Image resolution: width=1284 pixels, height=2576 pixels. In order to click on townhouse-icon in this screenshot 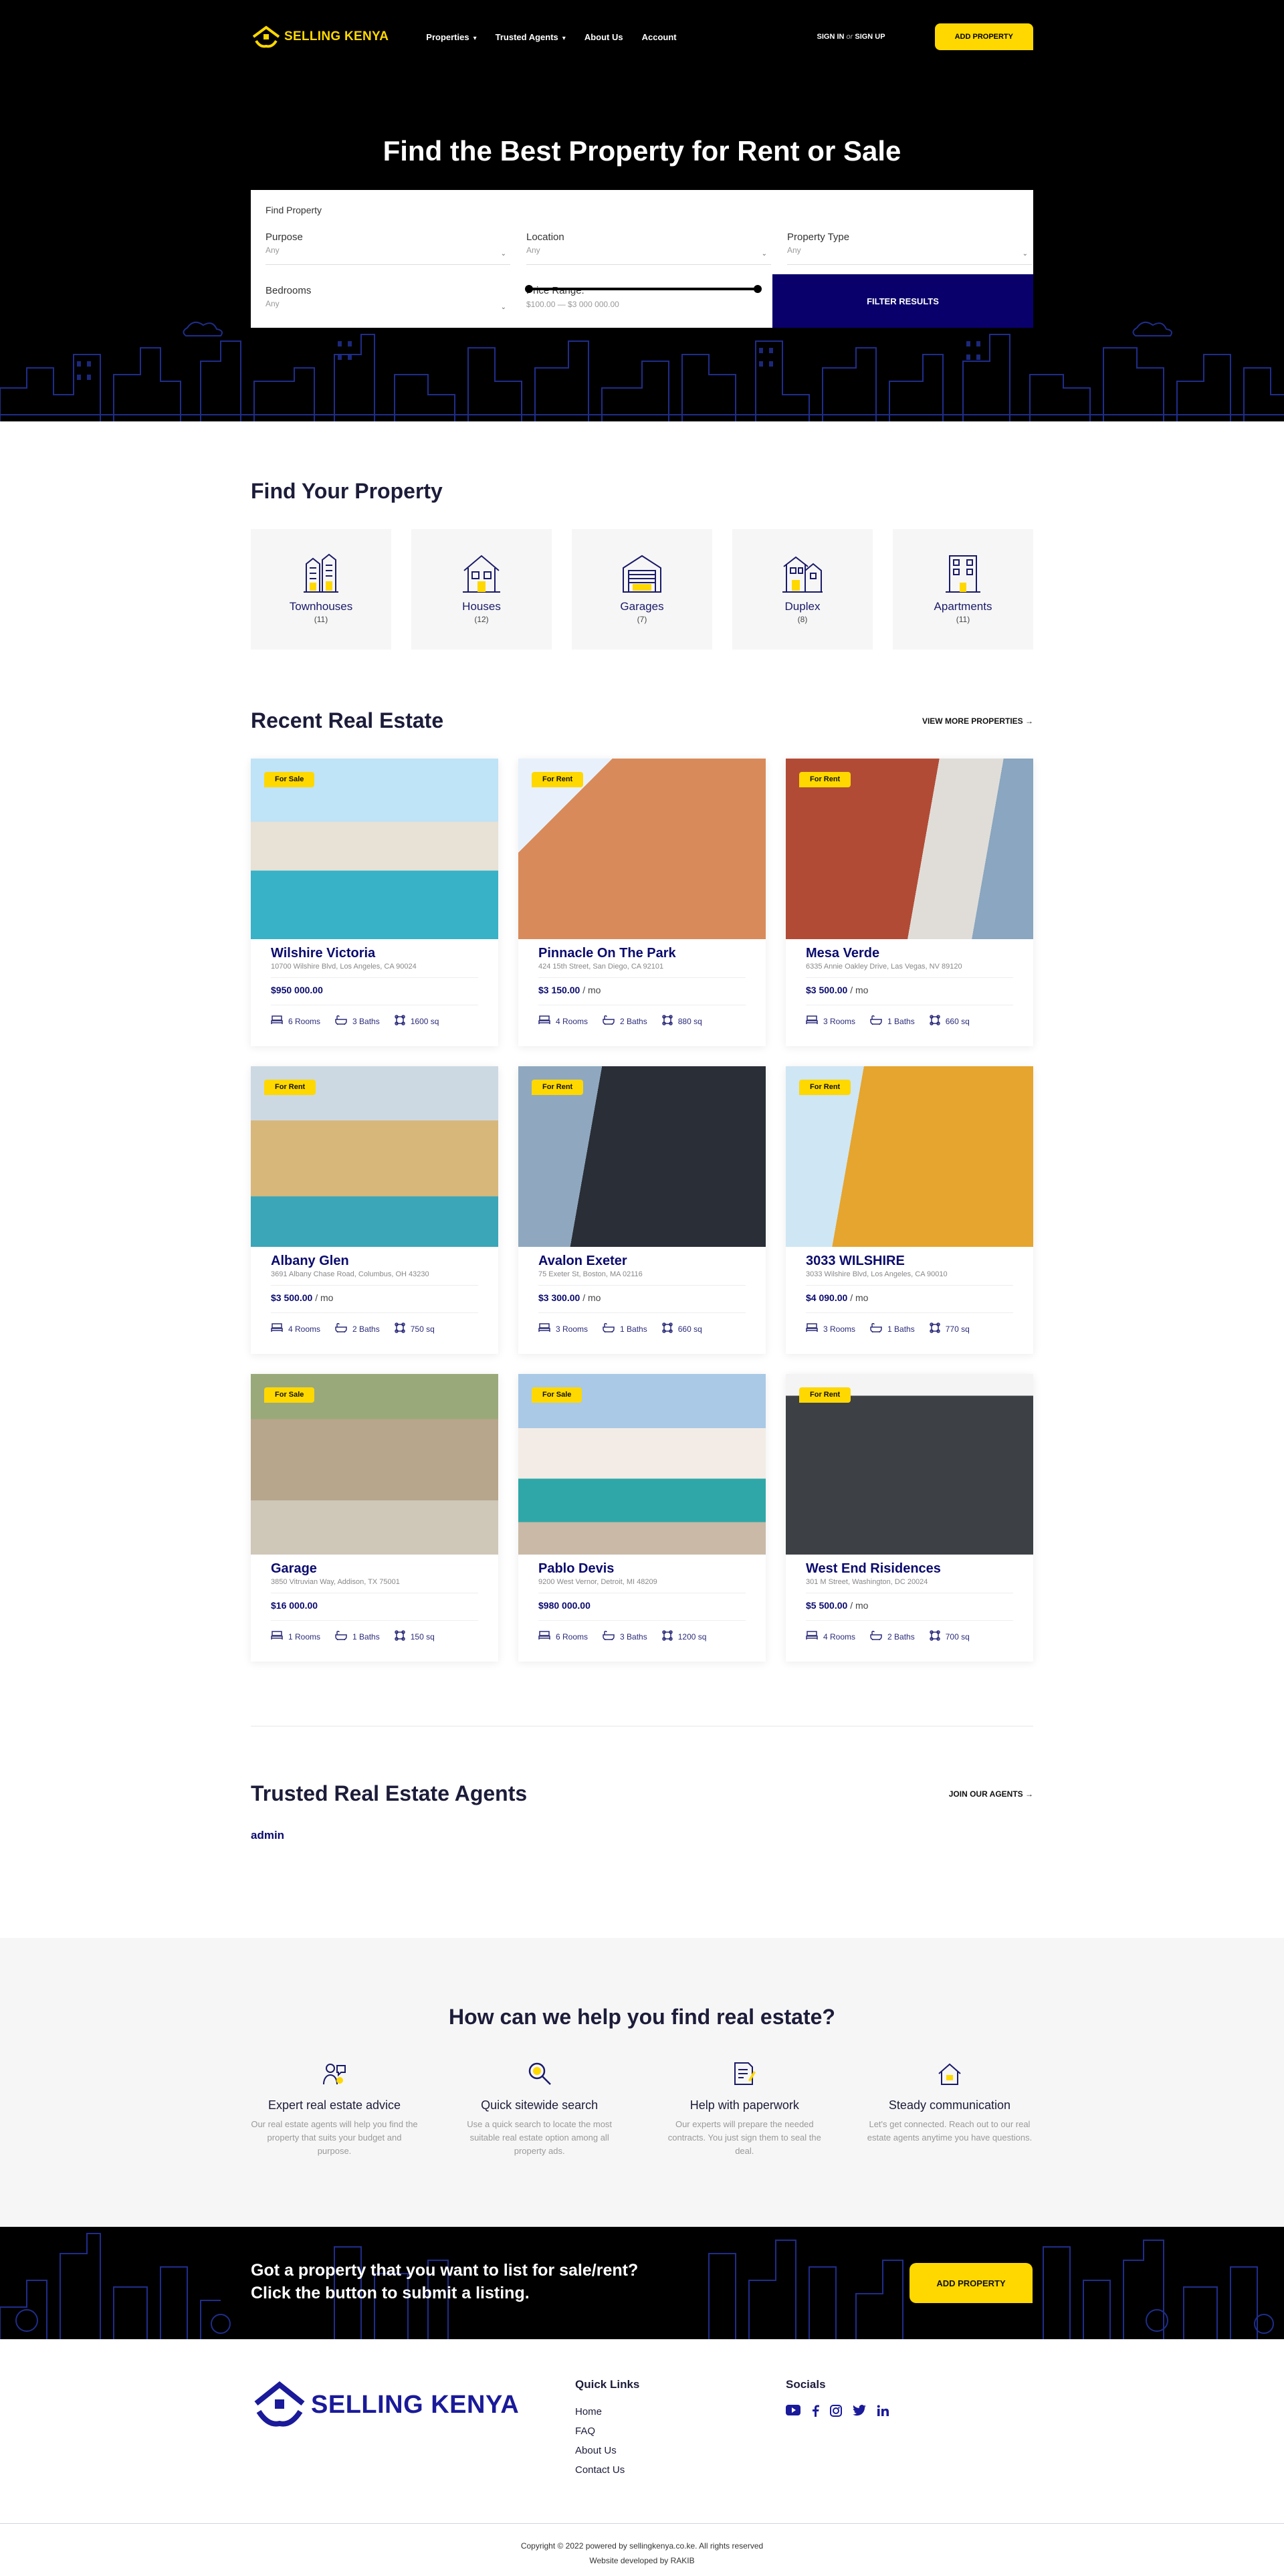, I will do `click(321, 573)`.